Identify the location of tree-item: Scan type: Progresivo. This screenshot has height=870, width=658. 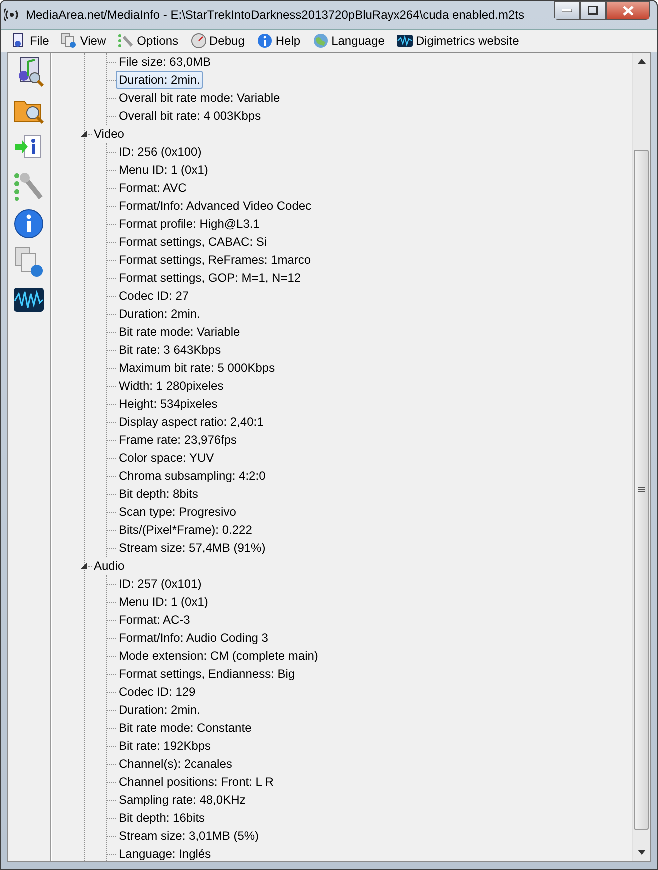
(178, 512).